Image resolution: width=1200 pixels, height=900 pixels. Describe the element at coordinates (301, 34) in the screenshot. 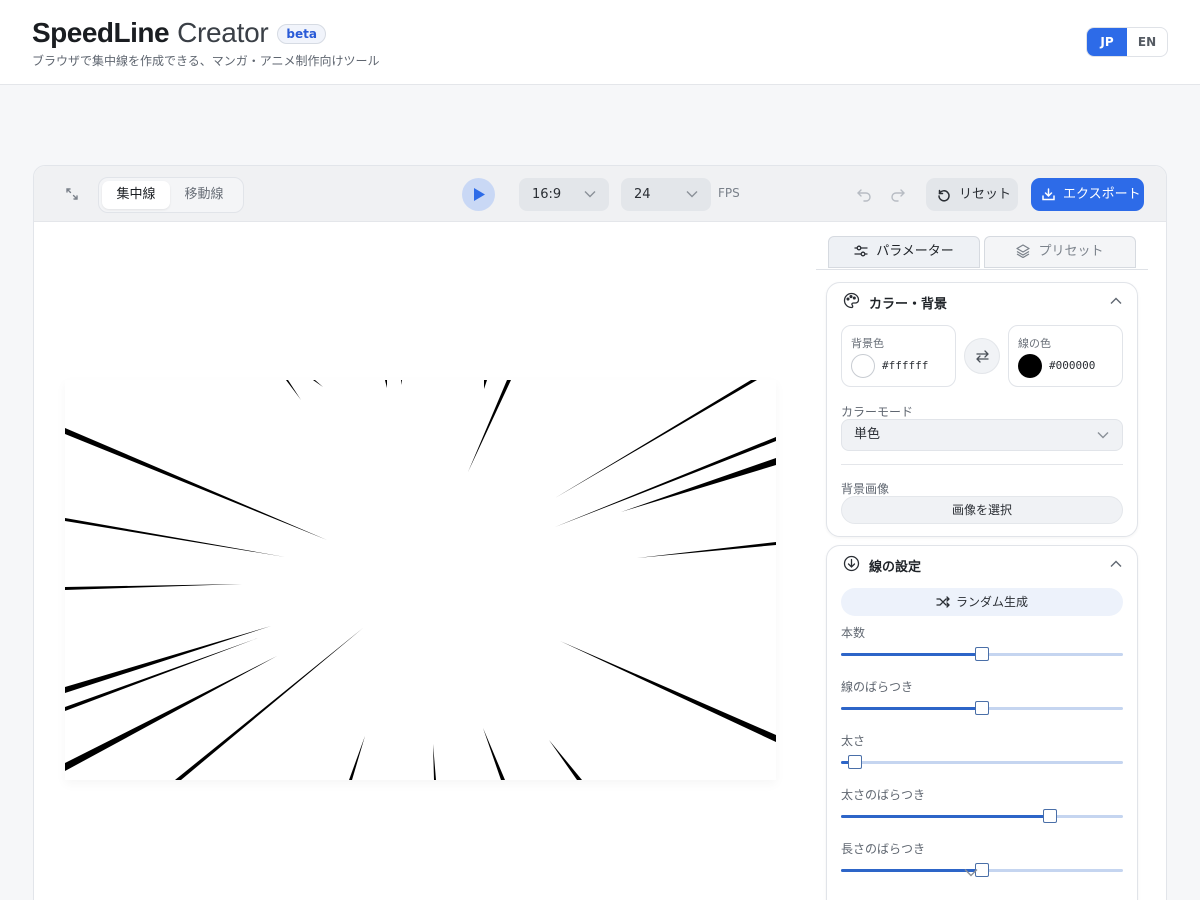

I see `beta-badge: beta` at that location.